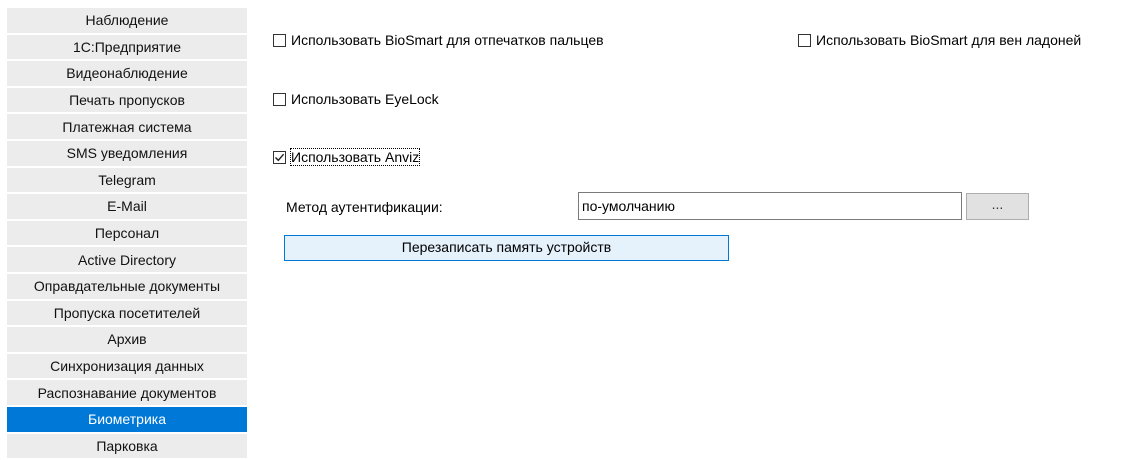 This screenshot has width=1131, height=460. What do you see at coordinates (127, 447) in the screenshot?
I see `sidebar-item: Парковка` at bounding box center [127, 447].